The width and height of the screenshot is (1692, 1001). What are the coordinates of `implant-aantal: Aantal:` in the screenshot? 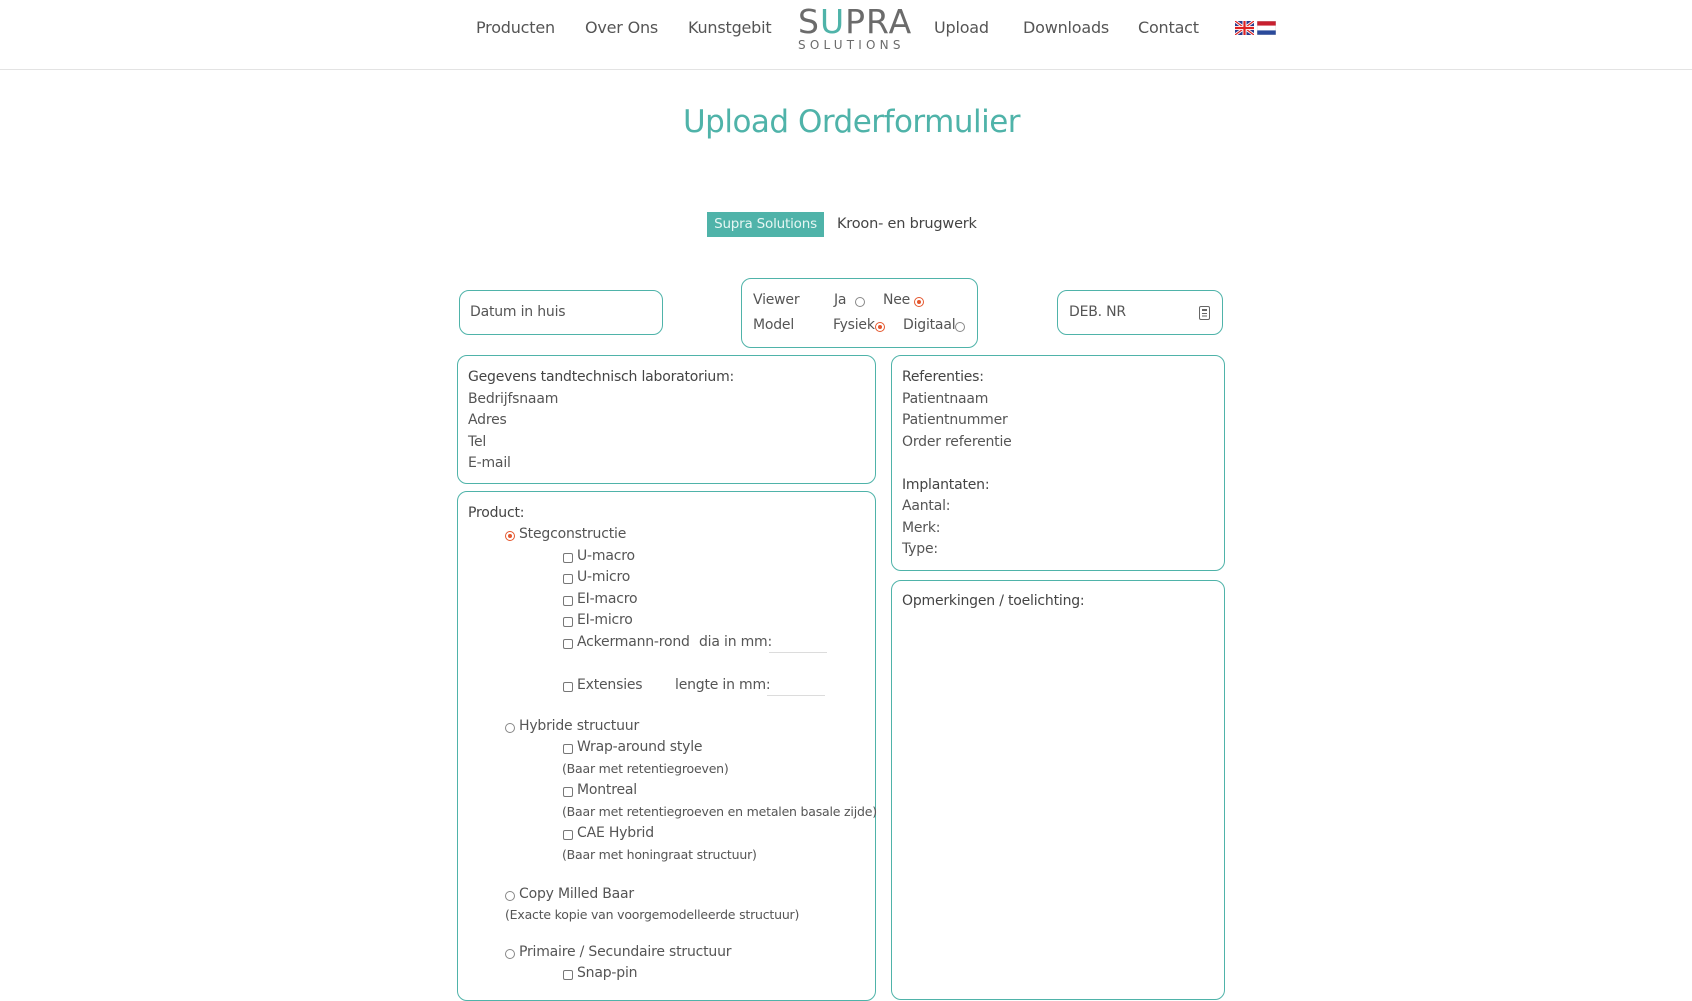 It's located at (926, 506).